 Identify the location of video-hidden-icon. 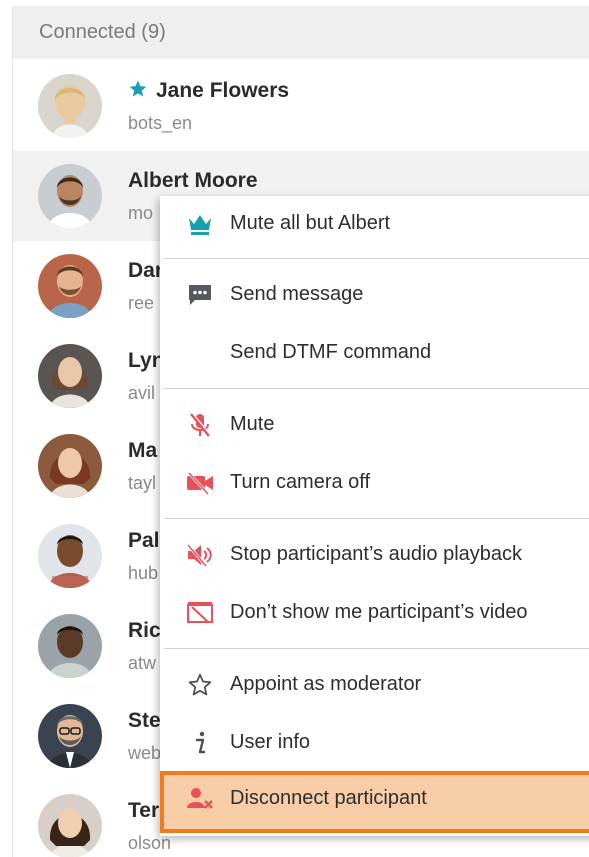
(200, 613).